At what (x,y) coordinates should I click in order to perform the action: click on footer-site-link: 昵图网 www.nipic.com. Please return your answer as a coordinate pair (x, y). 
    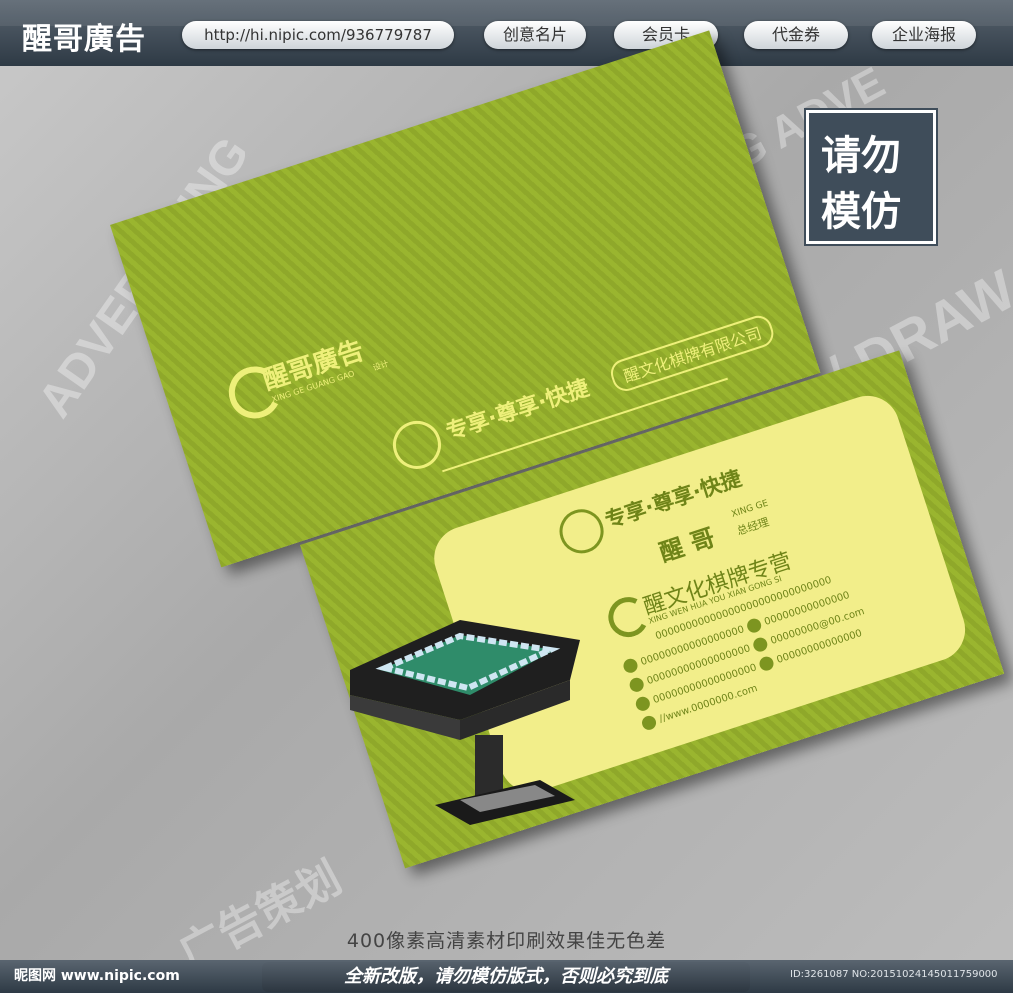
    Looking at the image, I should click on (97, 975).